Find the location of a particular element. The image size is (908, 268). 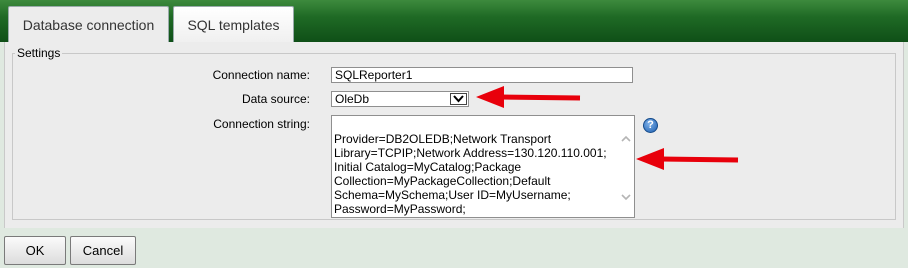

tab-sql-templates: SQL templates is located at coordinates (233, 24).